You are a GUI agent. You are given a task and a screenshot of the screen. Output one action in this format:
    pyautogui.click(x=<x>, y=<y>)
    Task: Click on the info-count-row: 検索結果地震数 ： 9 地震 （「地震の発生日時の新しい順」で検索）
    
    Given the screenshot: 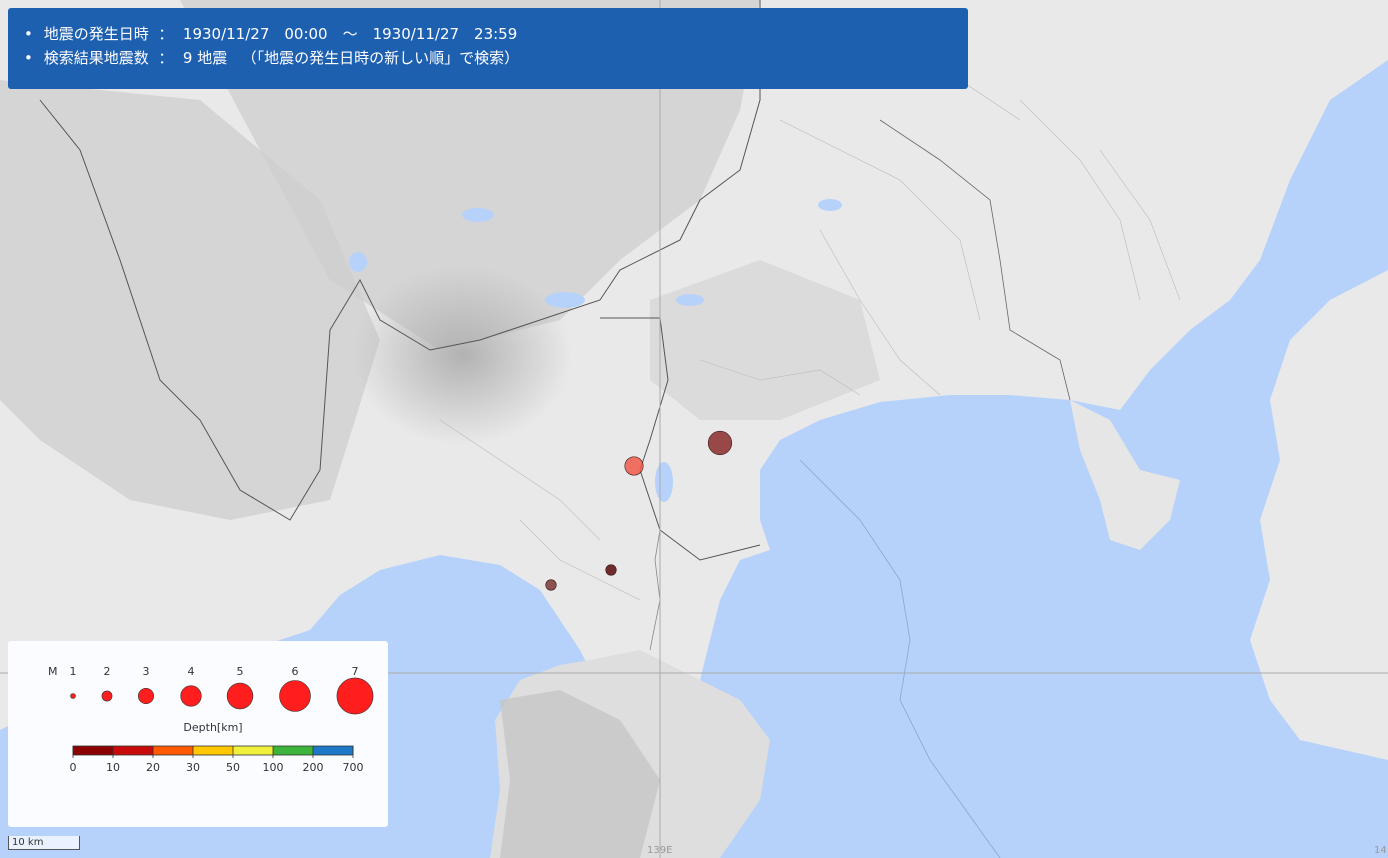 What is the action you would take?
    pyautogui.click(x=496, y=58)
    